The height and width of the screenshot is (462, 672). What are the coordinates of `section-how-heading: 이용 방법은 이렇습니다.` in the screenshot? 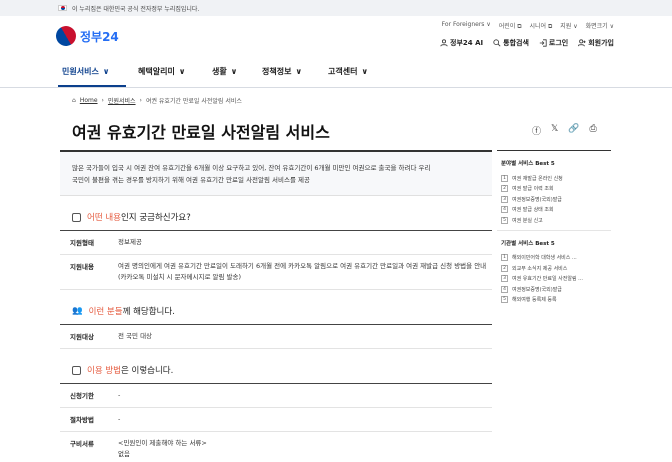 It's located at (276, 370).